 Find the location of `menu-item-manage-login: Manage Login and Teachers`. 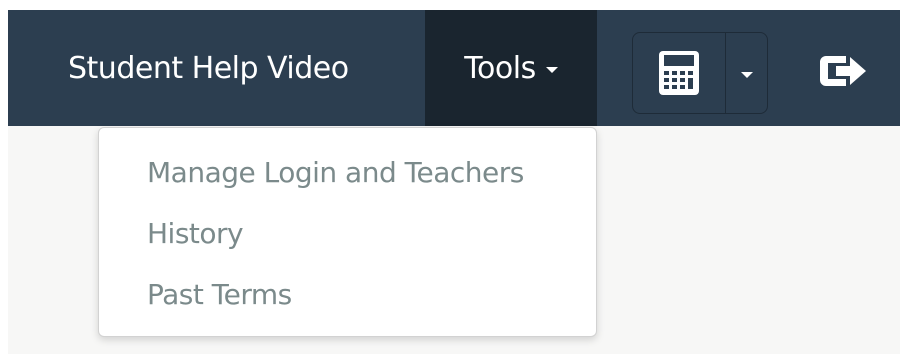

menu-item-manage-login: Manage Login and Teachers is located at coordinates (335, 172).